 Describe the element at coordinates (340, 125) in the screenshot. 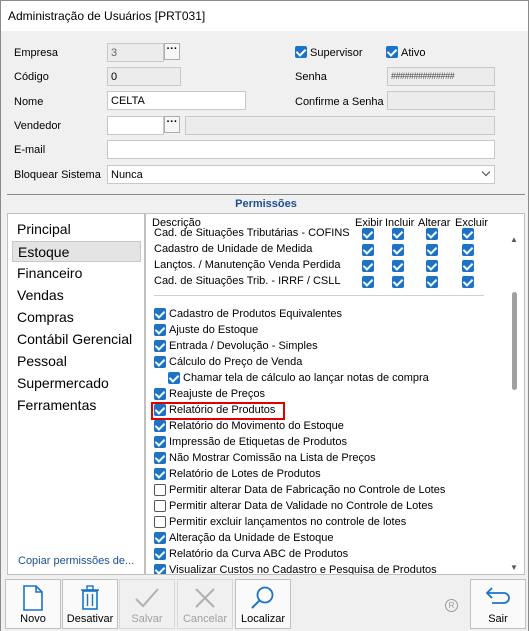

I see `vendedor-name-field` at that location.